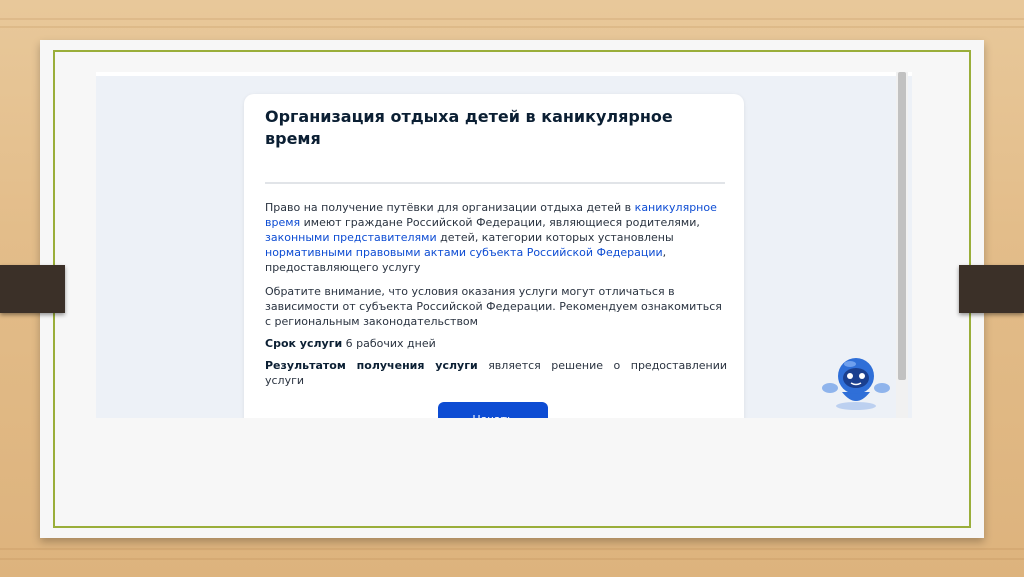 The width and height of the screenshot is (1024, 577). Describe the element at coordinates (389, 343) in the screenshot. I see `term-value: 6 рабочих дней` at that location.